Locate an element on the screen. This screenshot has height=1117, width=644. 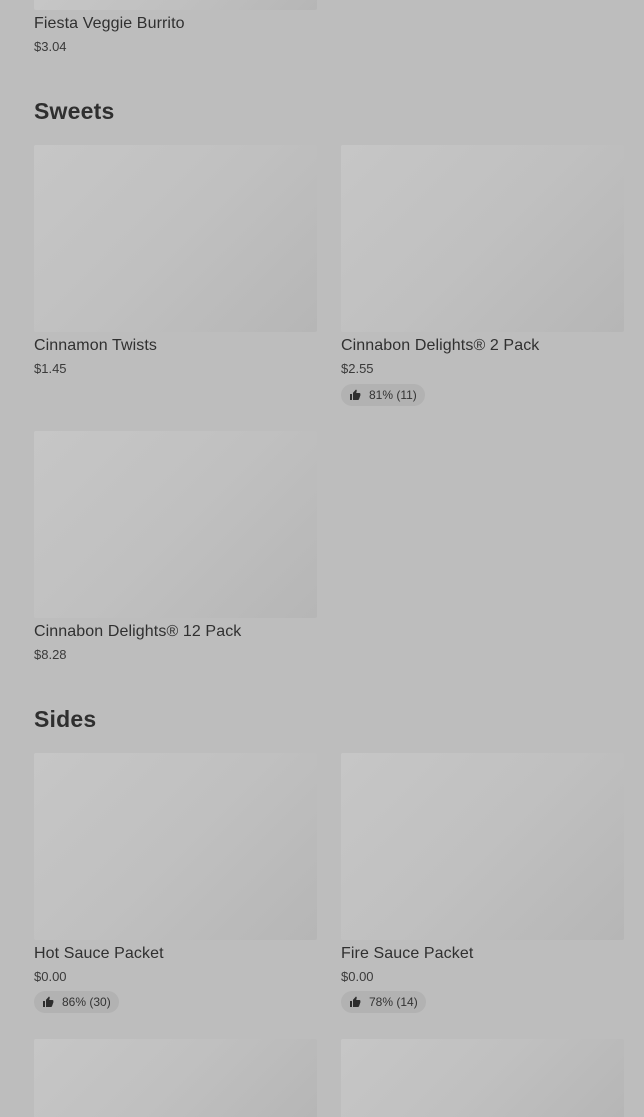
item-price: $3.04 is located at coordinates (50, 46).